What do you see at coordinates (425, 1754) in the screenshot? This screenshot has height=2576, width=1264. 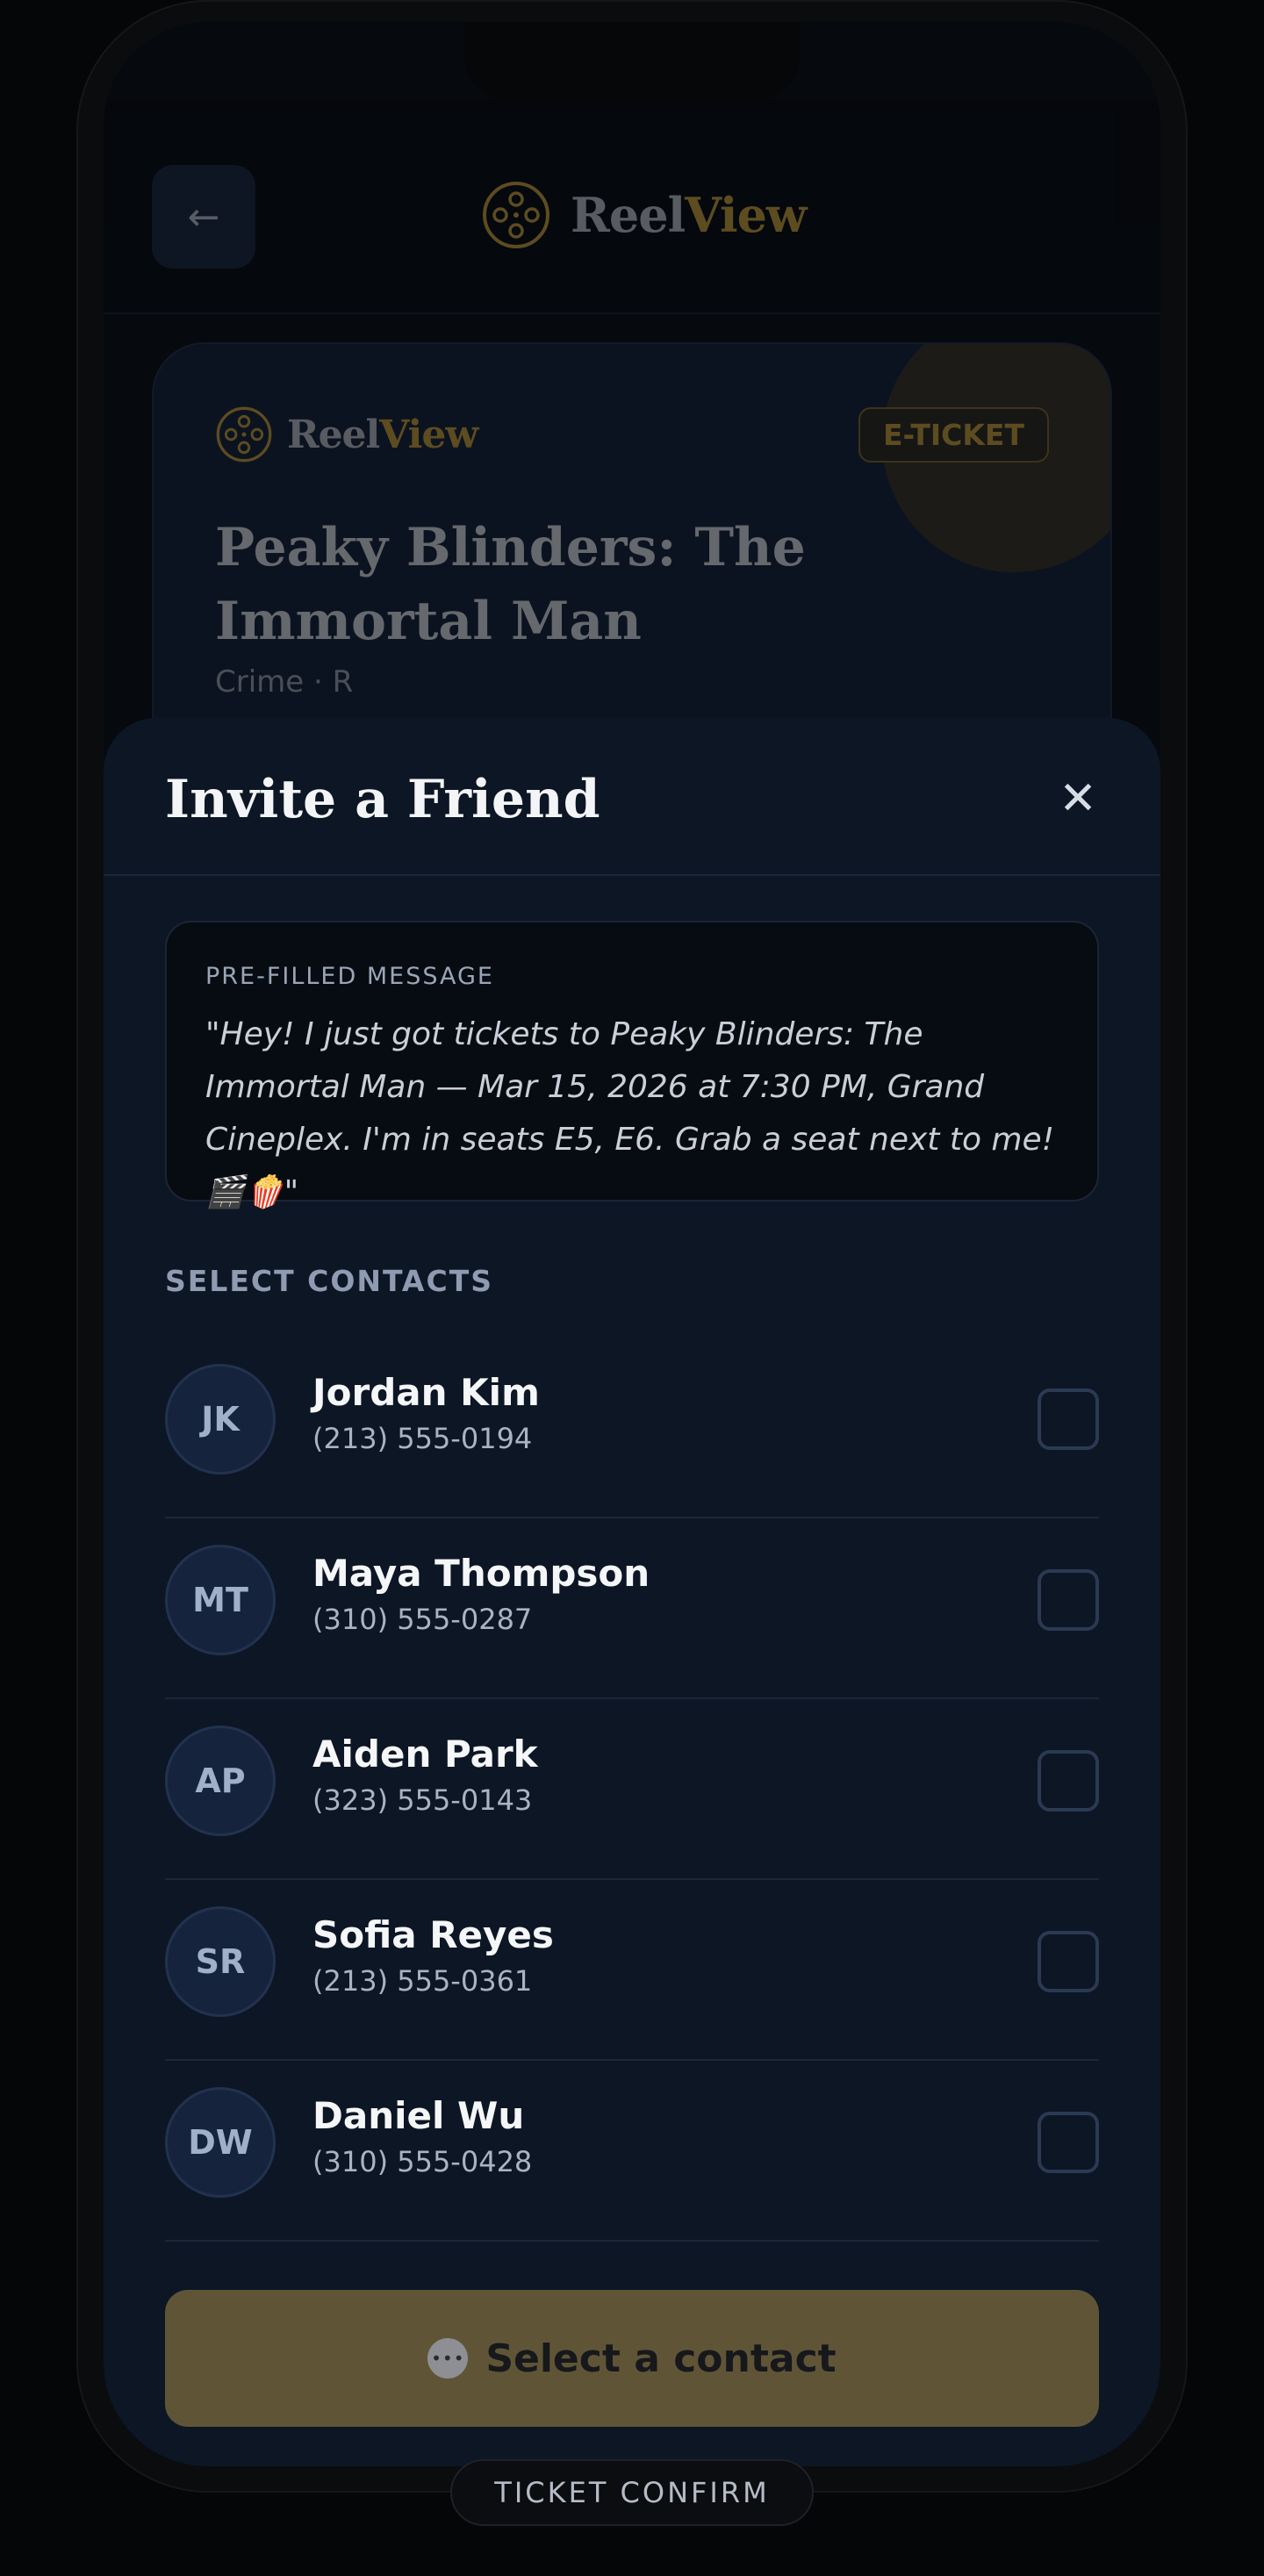 I see `contact-name: Aiden Park` at bounding box center [425, 1754].